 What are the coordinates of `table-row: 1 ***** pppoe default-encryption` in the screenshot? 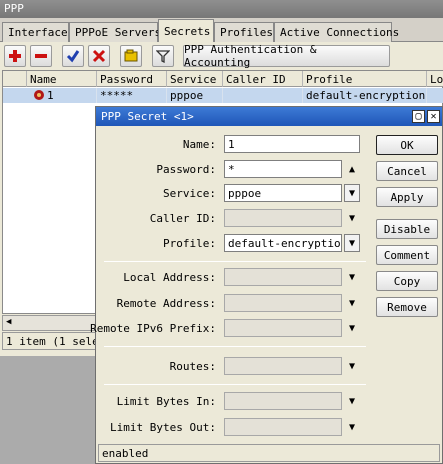 It's located at (223, 95).